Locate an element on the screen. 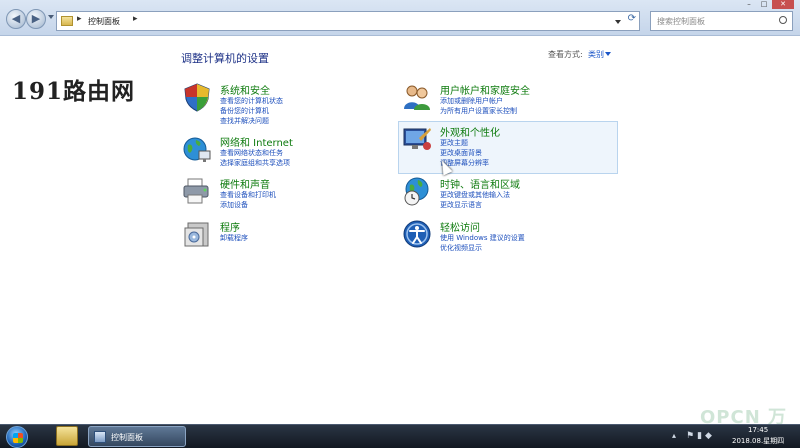  task-link: 优化视频显示 is located at coordinates (461, 248).